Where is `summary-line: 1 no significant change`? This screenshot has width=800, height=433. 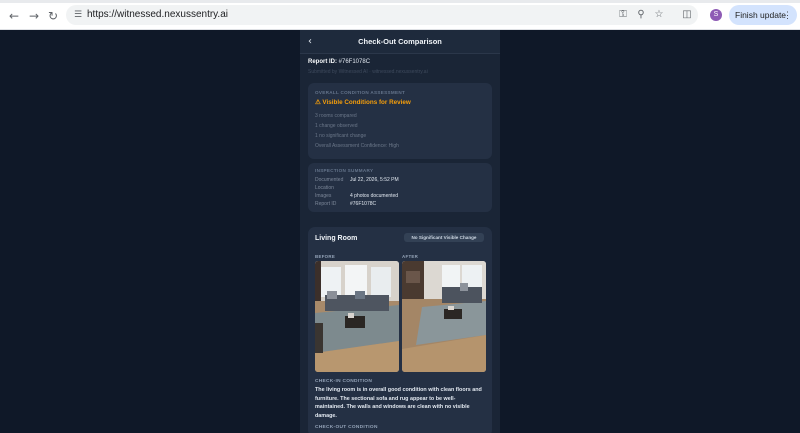 summary-line: 1 no significant change is located at coordinates (341, 136).